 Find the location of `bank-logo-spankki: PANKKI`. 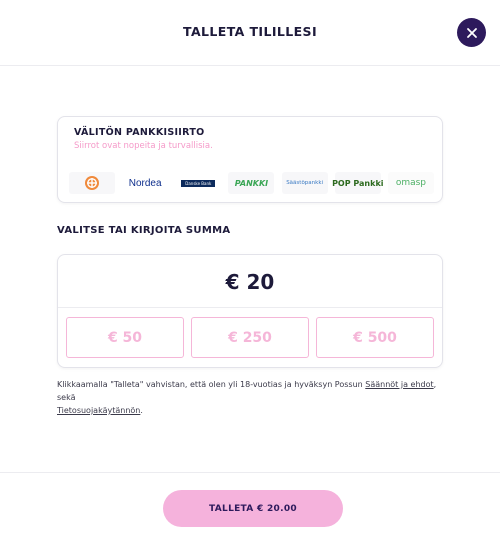

bank-logo-spankki: PANKKI is located at coordinates (251, 183).